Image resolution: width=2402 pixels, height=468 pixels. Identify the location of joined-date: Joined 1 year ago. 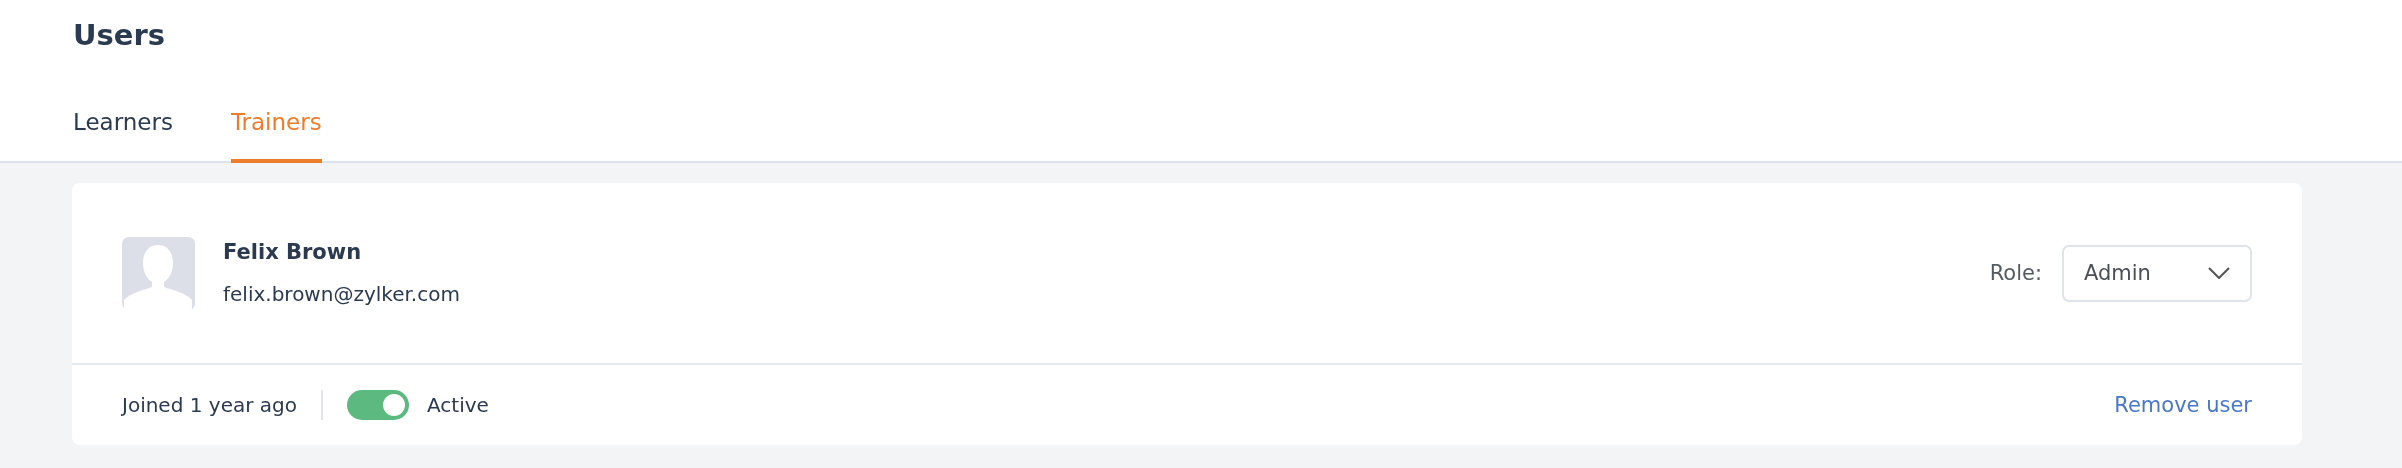
(209, 405).